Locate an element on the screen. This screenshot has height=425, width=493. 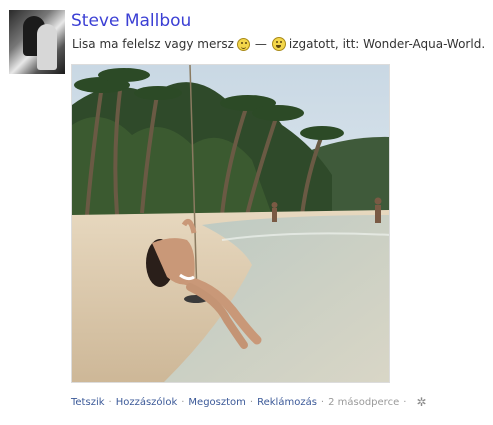
smile-emoji-icon is located at coordinates (243, 44).